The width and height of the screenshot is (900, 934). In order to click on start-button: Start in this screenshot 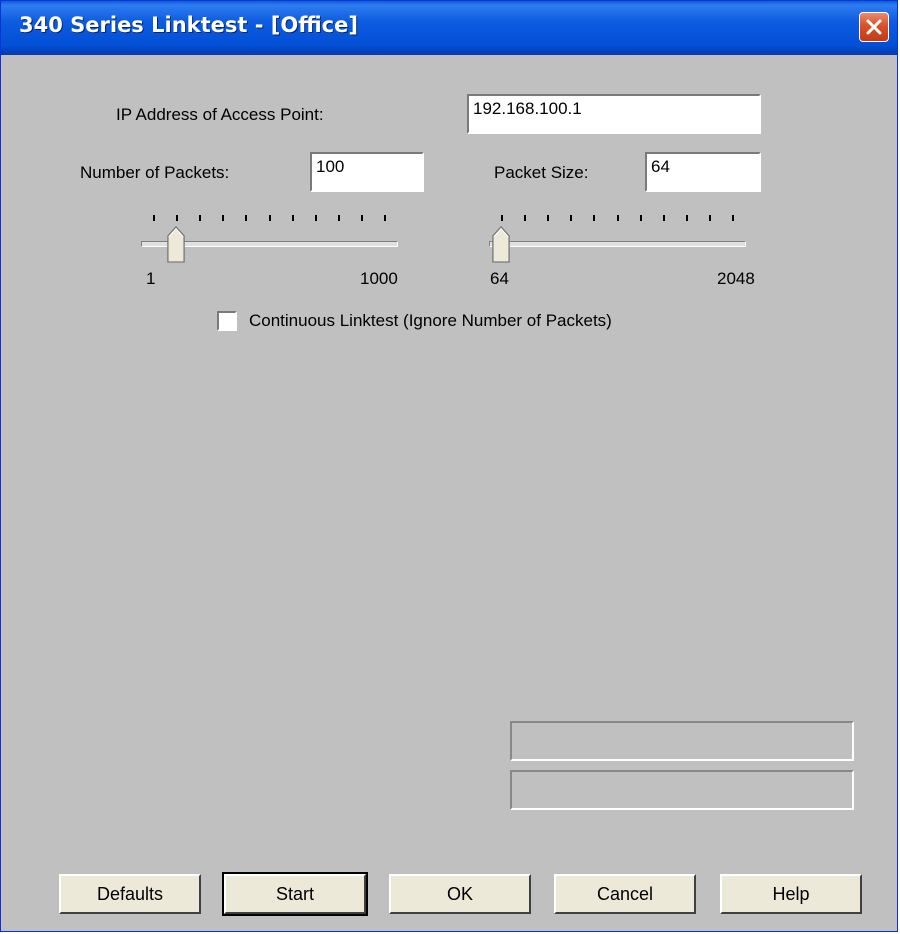, I will do `click(295, 894)`.